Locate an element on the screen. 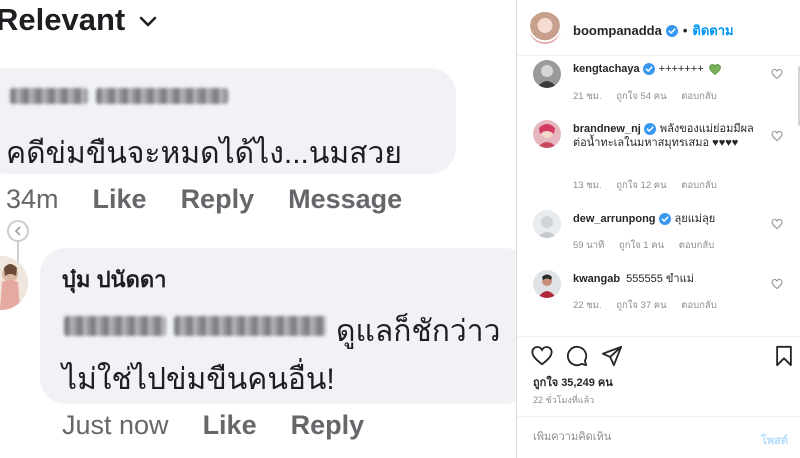 The image size is (800, 458). comment-body: kwangab 555555 ขำแม่ is located at coordinates (668, 279).